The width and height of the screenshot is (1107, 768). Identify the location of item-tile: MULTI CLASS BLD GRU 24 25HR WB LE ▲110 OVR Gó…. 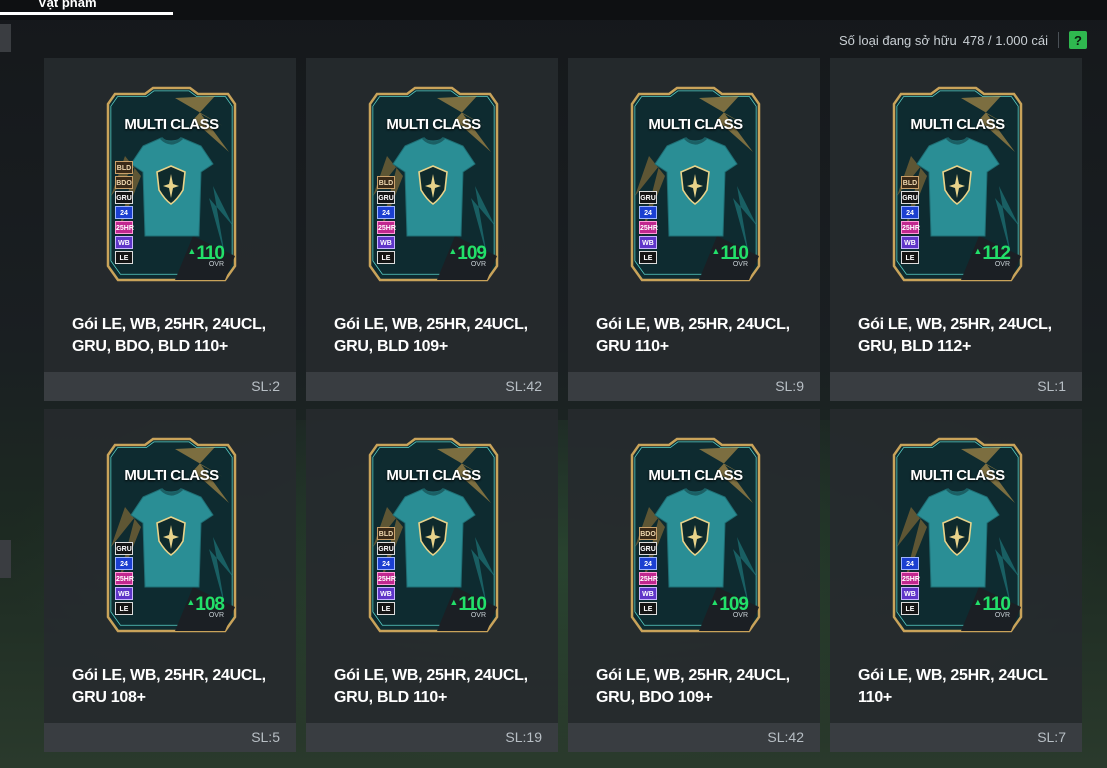
(432, 580).